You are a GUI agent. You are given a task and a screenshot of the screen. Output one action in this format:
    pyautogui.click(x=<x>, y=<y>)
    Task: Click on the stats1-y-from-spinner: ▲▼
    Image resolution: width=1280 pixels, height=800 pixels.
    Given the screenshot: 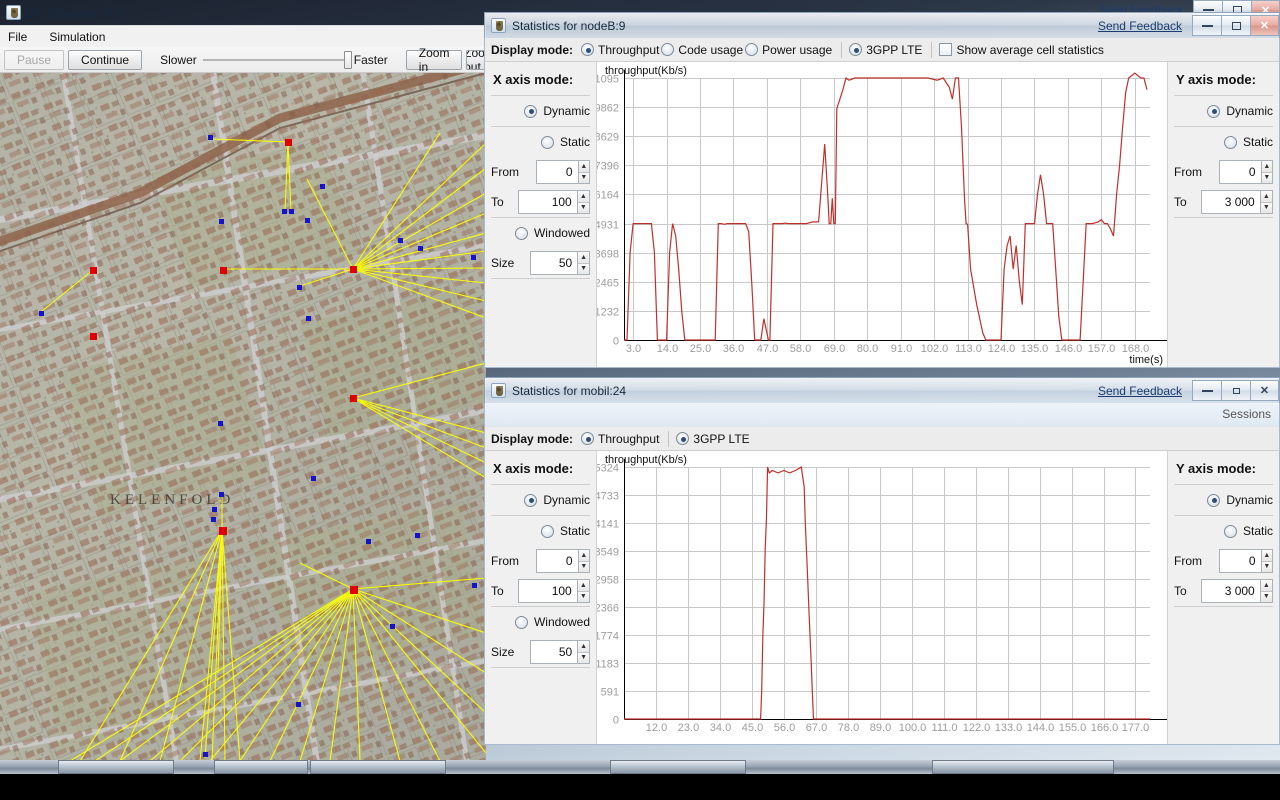 What is the action you would take?
    pyautogui.click(x=1246, y=172)
    